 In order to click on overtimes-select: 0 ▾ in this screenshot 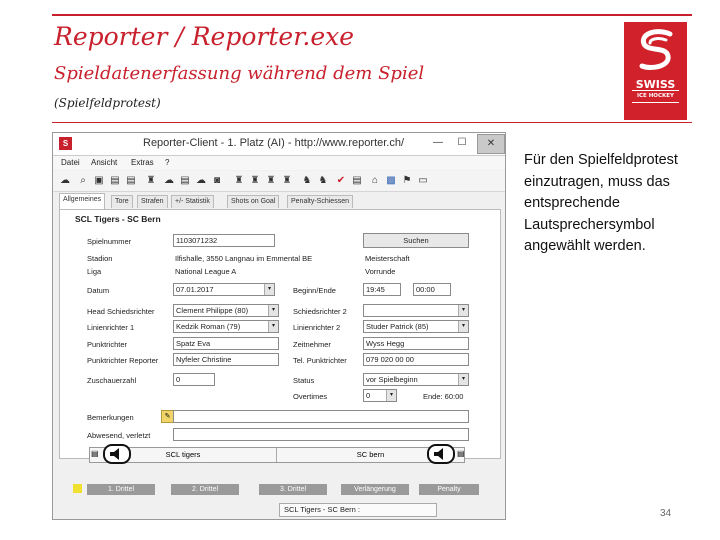, I will do `click(380, 395)`.